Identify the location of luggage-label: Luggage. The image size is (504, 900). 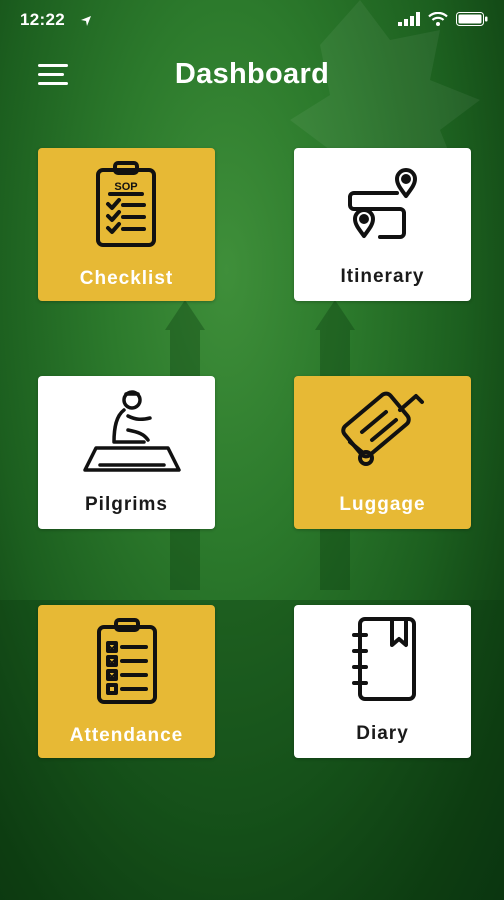
(382, 504).